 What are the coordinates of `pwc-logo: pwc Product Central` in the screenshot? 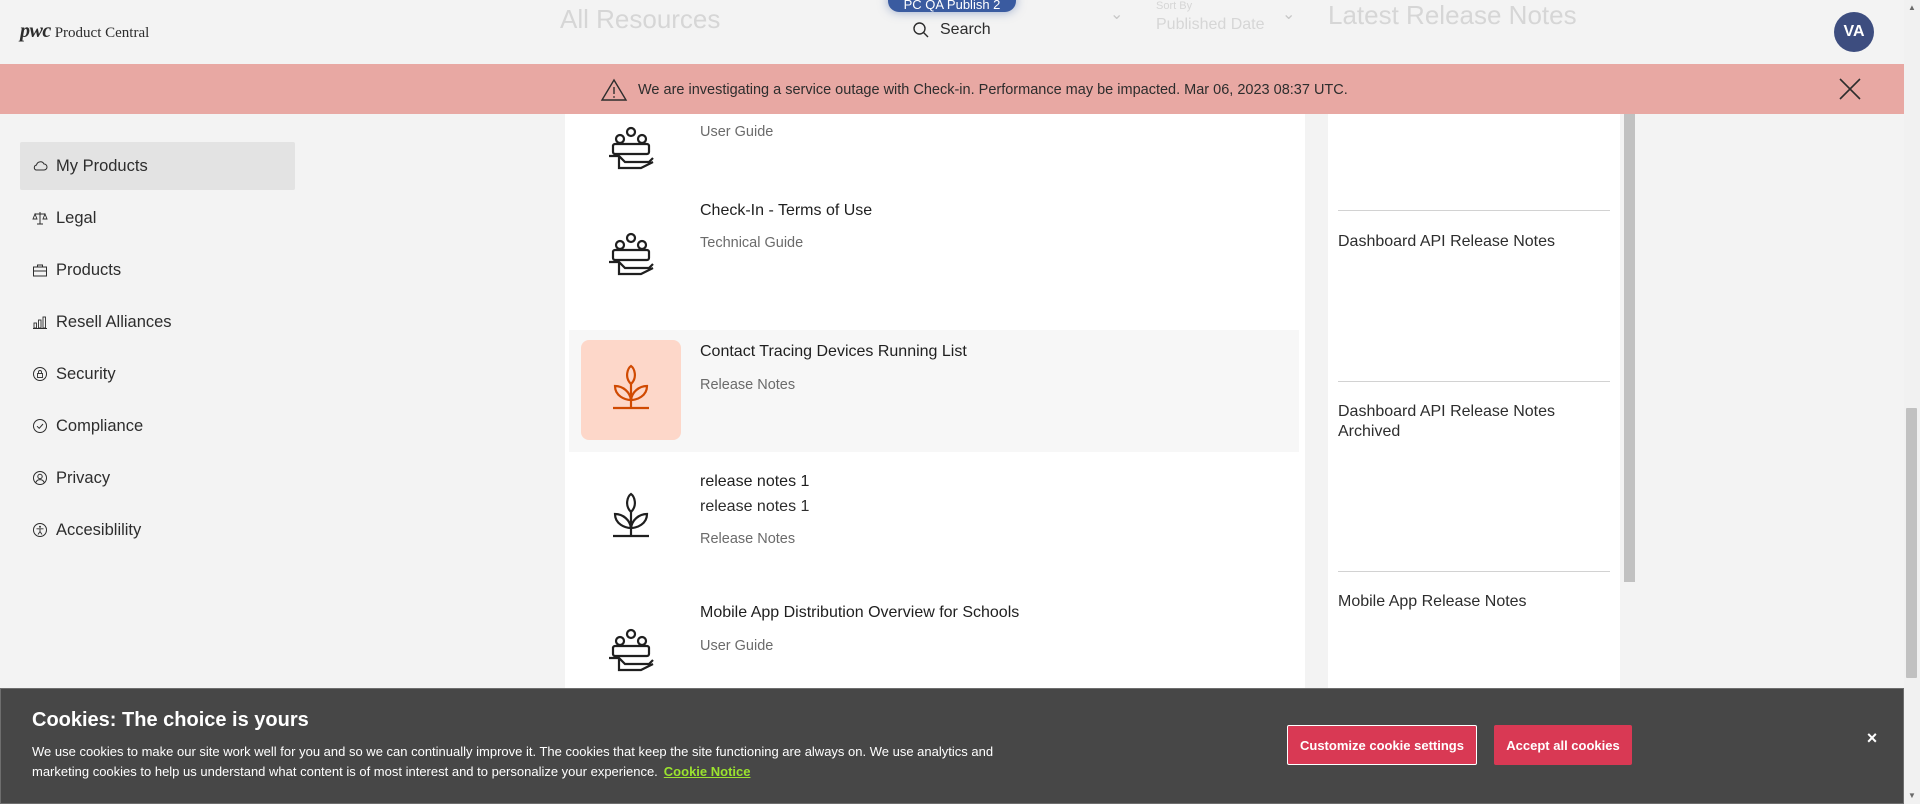 It's located at (84, 31).